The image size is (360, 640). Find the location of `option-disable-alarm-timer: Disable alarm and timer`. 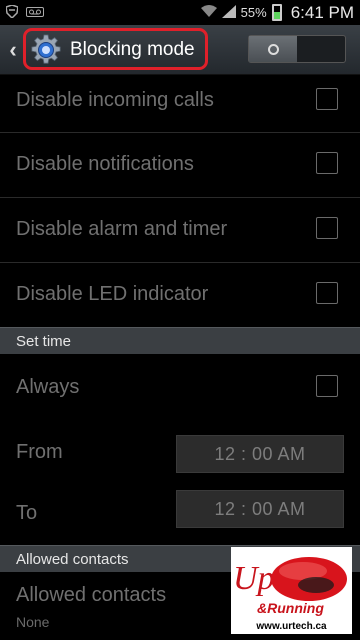

option-disable-alarm-timer: Disable alarm and timer is located at coordinates (180, 230).